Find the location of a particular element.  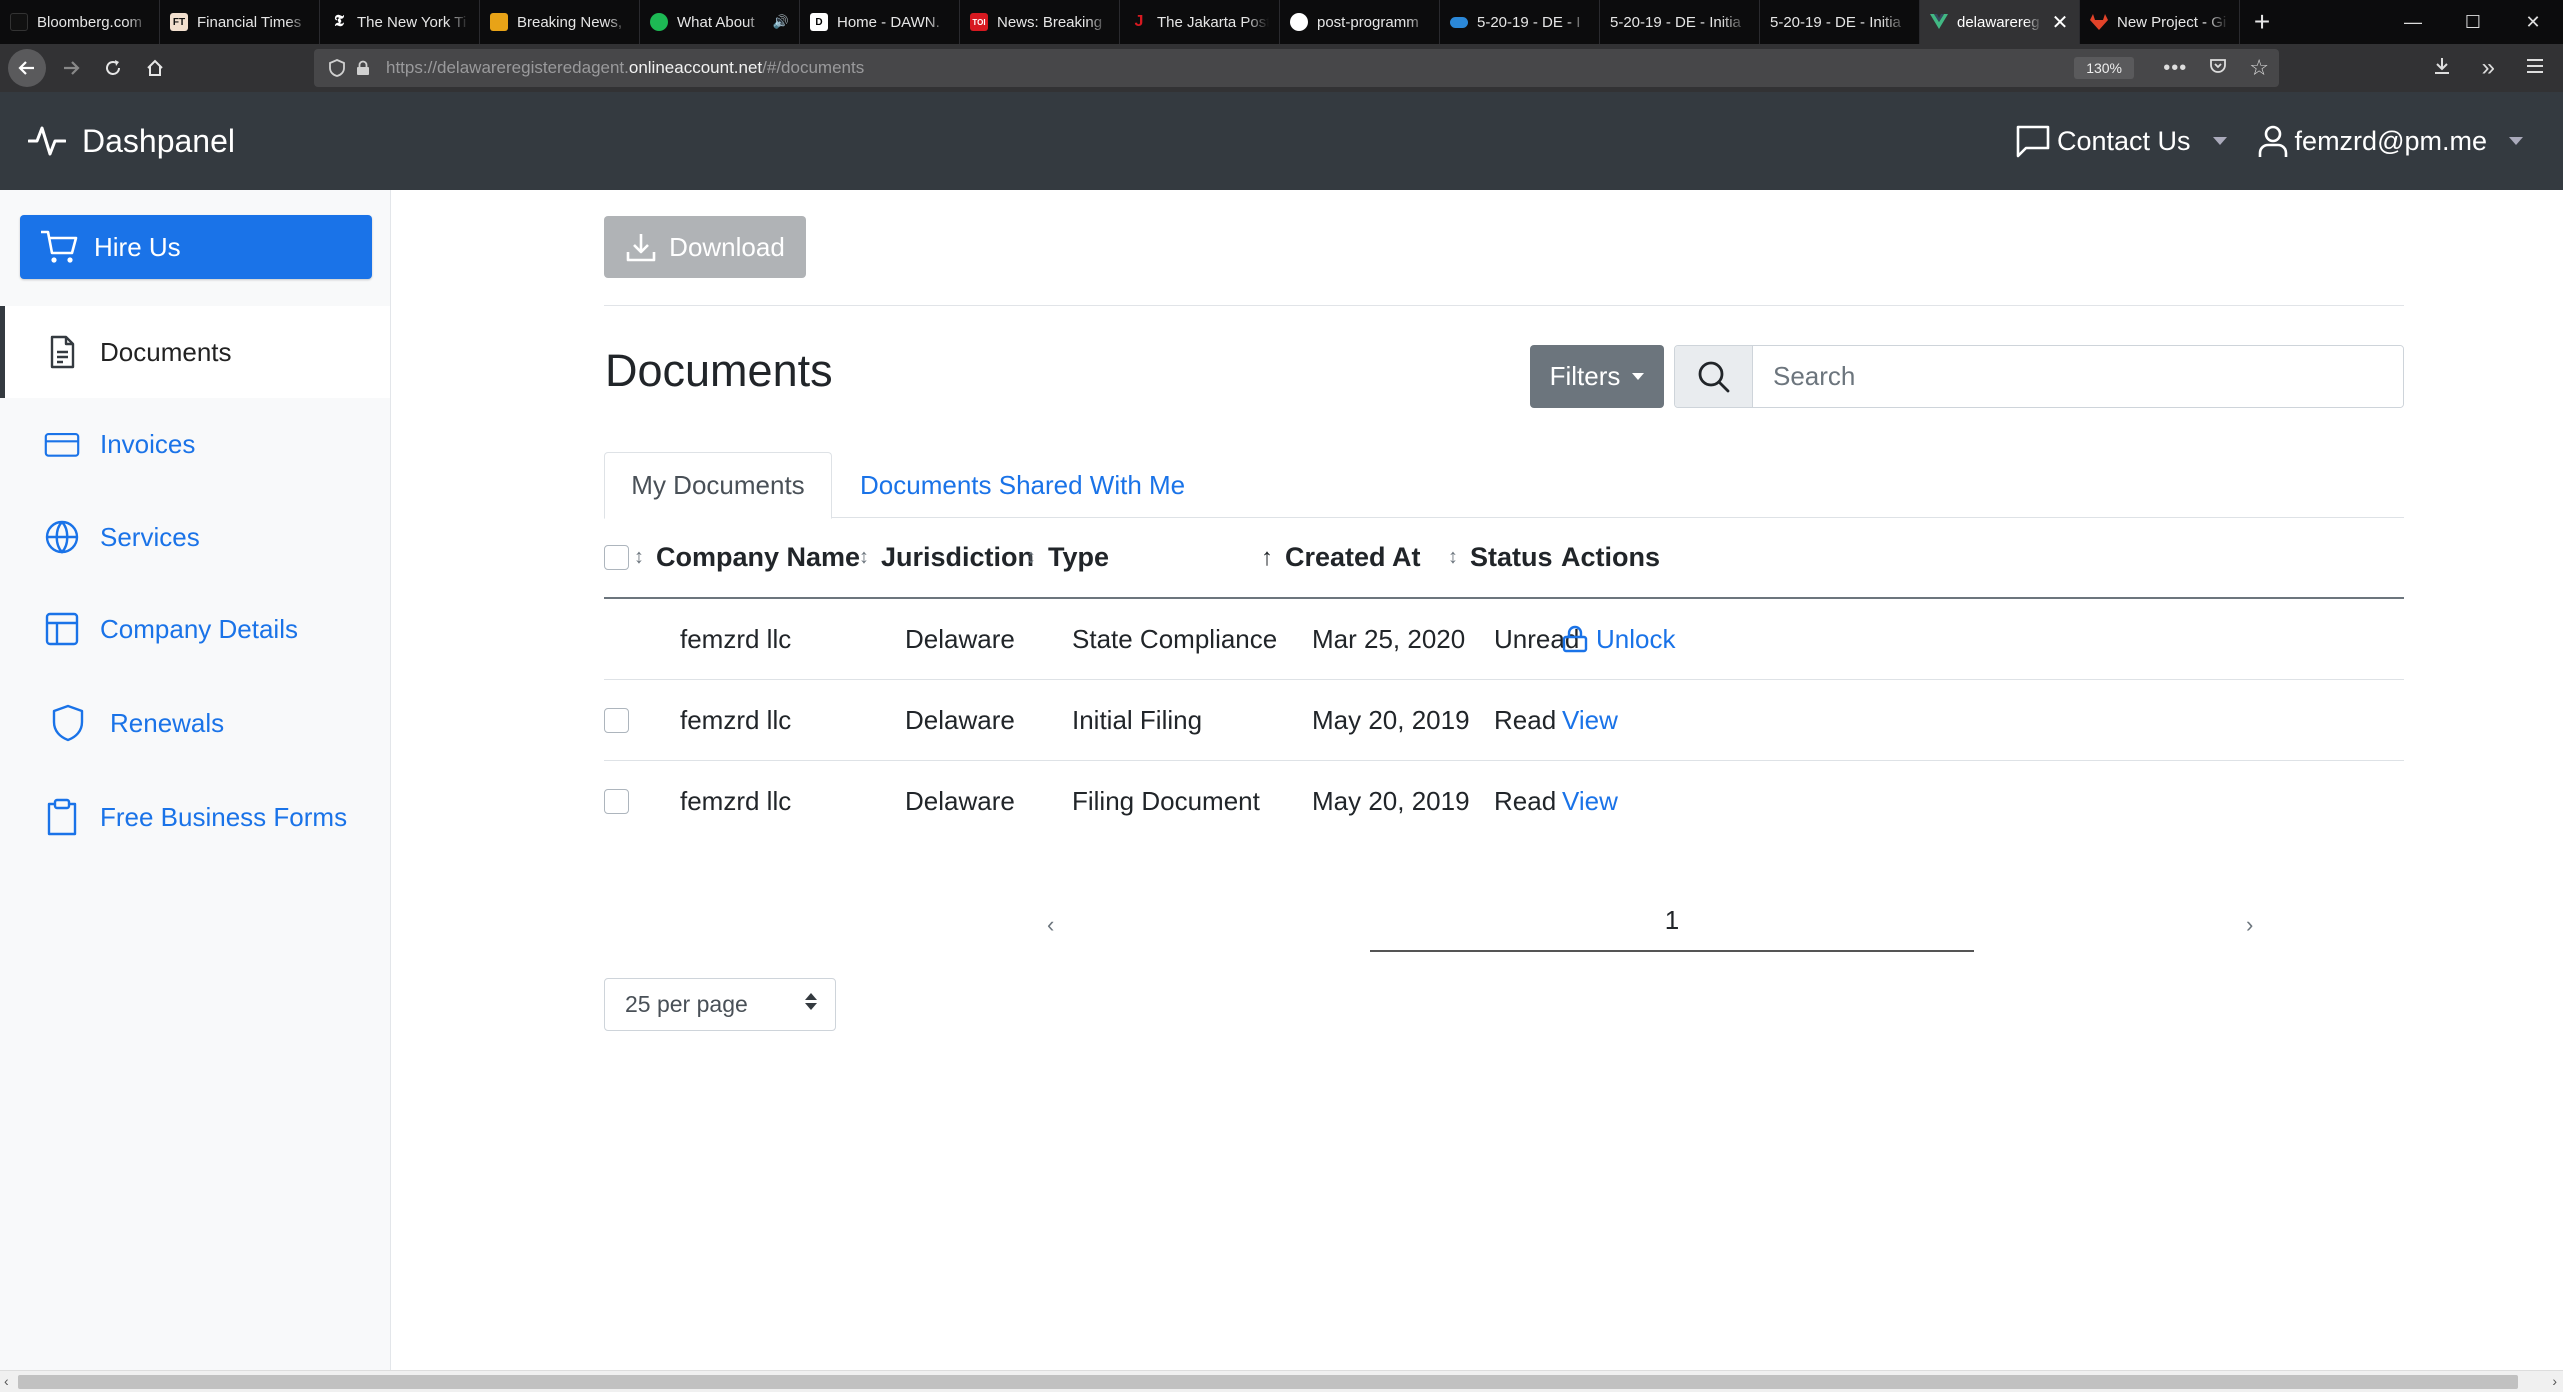

browser-tab-financial-times: FT Financial Times is located at coordinates (240, 22).